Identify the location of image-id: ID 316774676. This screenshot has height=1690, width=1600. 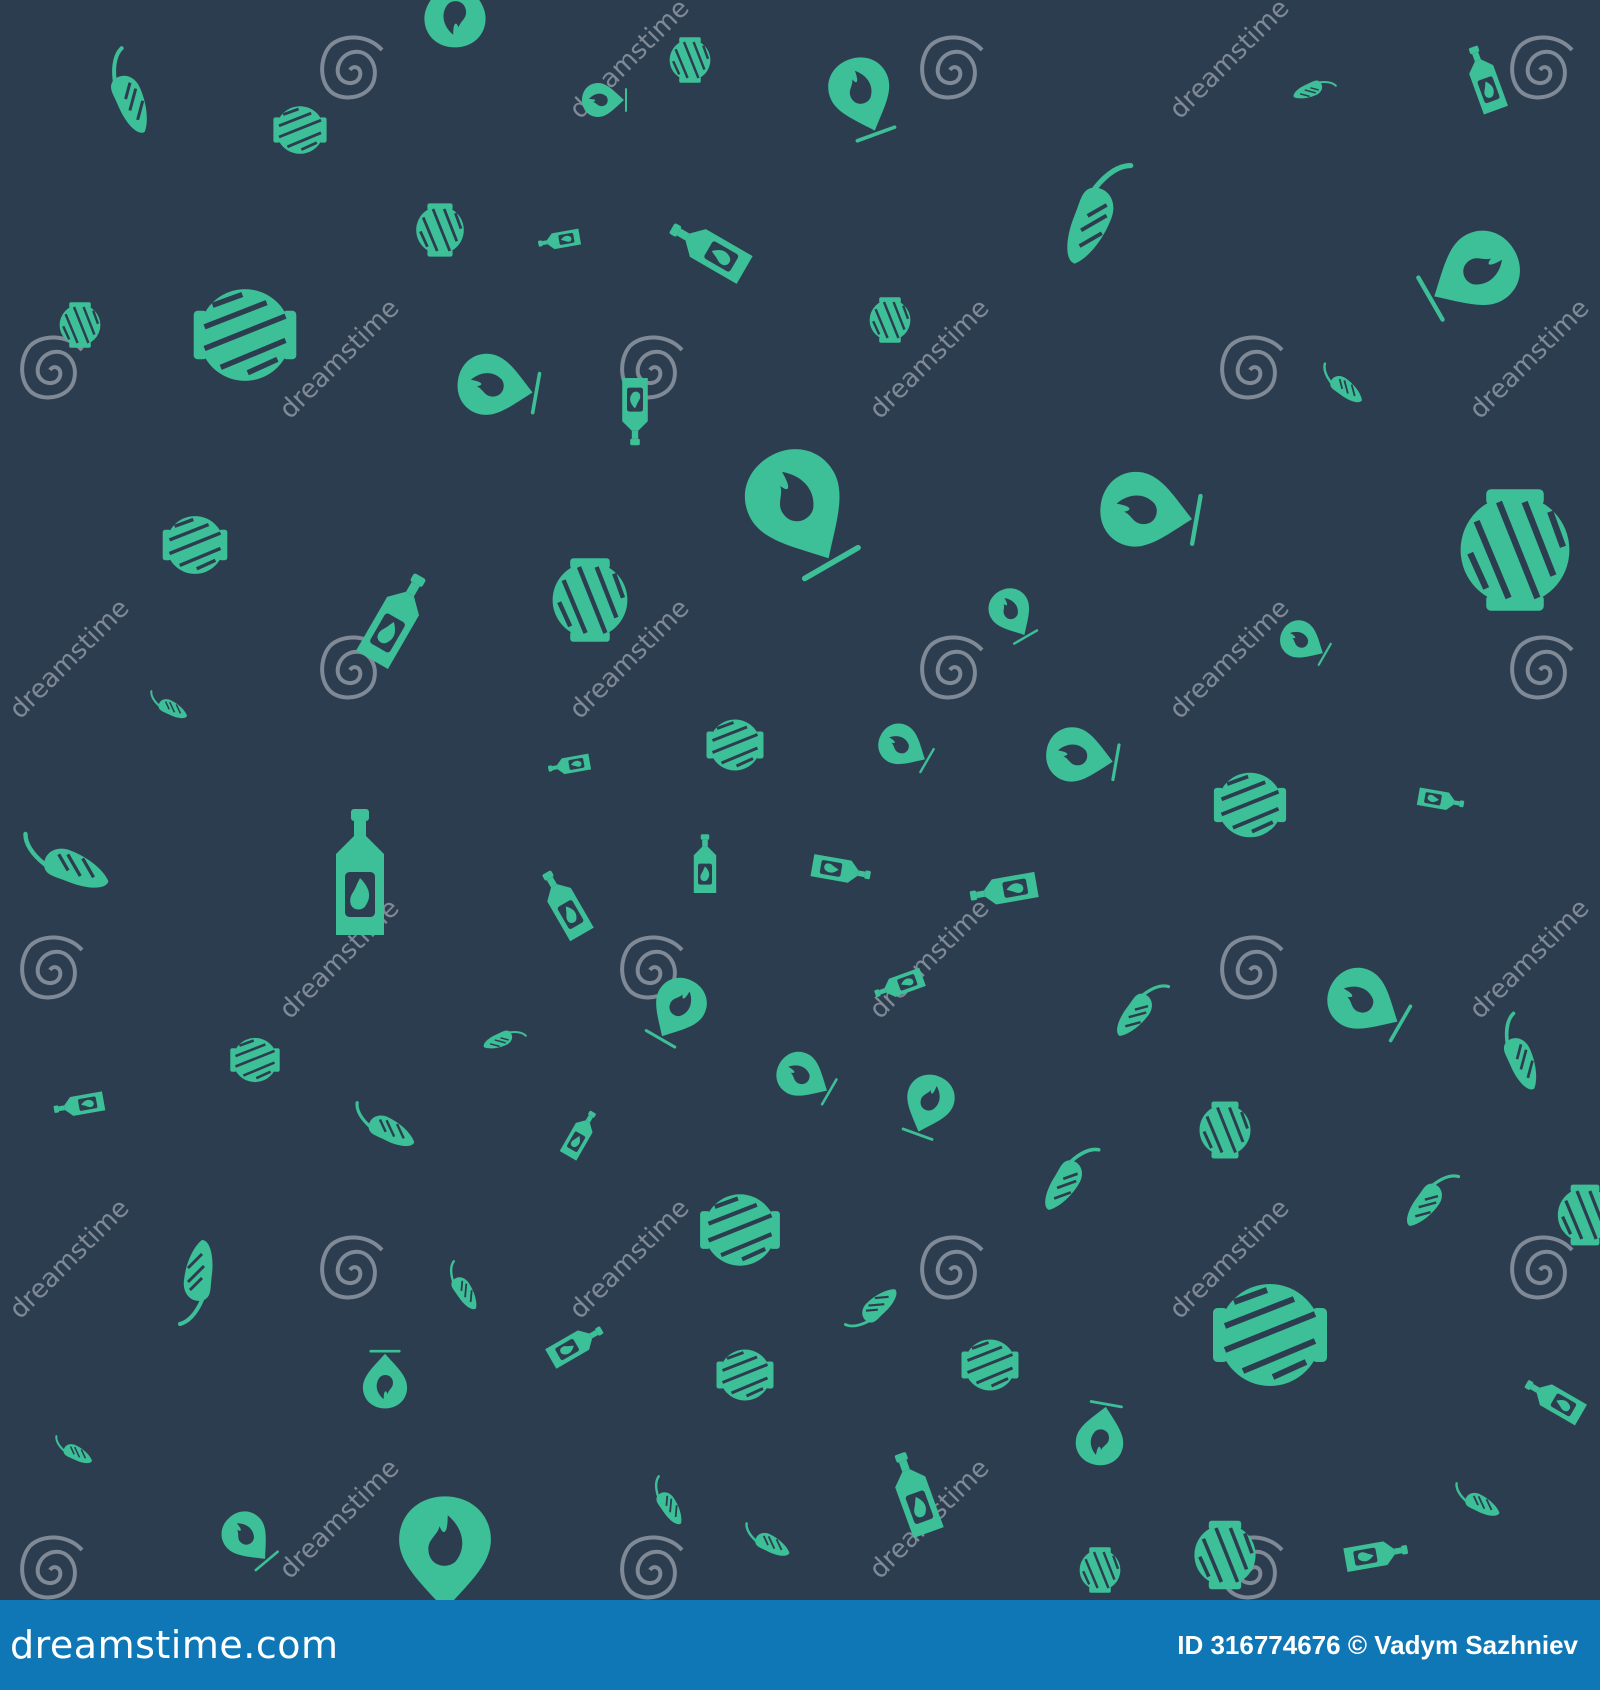
(1259, 1644).